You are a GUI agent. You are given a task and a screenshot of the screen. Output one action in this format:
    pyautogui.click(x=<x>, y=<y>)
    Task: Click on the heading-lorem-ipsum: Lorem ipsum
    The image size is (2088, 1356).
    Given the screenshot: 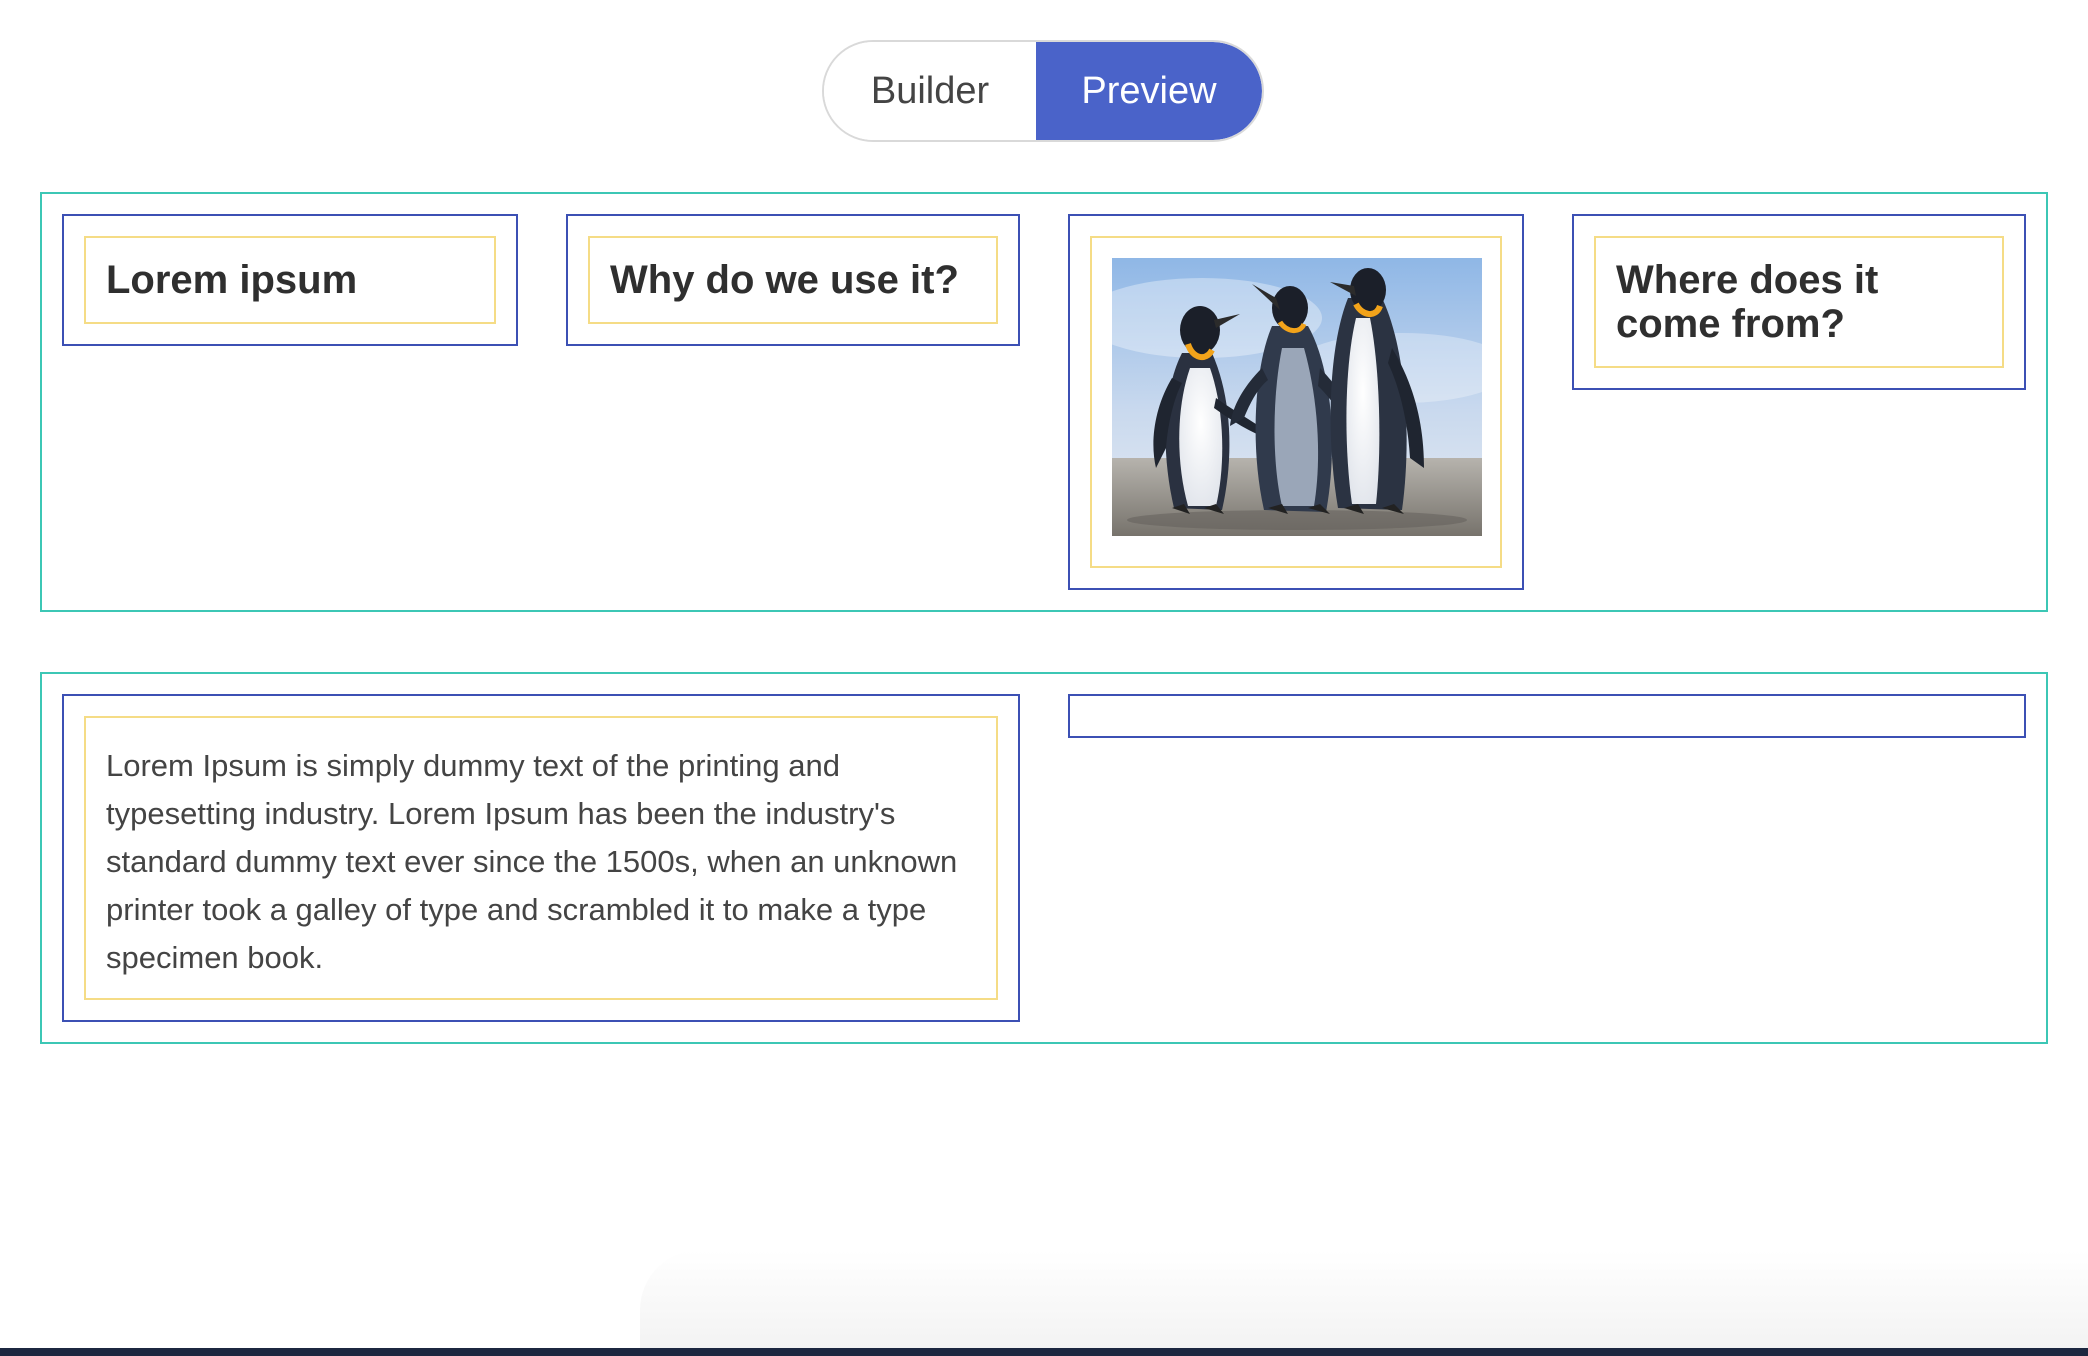 What is the action you would take?
    pyautogui.click(x=232, y=280)
    